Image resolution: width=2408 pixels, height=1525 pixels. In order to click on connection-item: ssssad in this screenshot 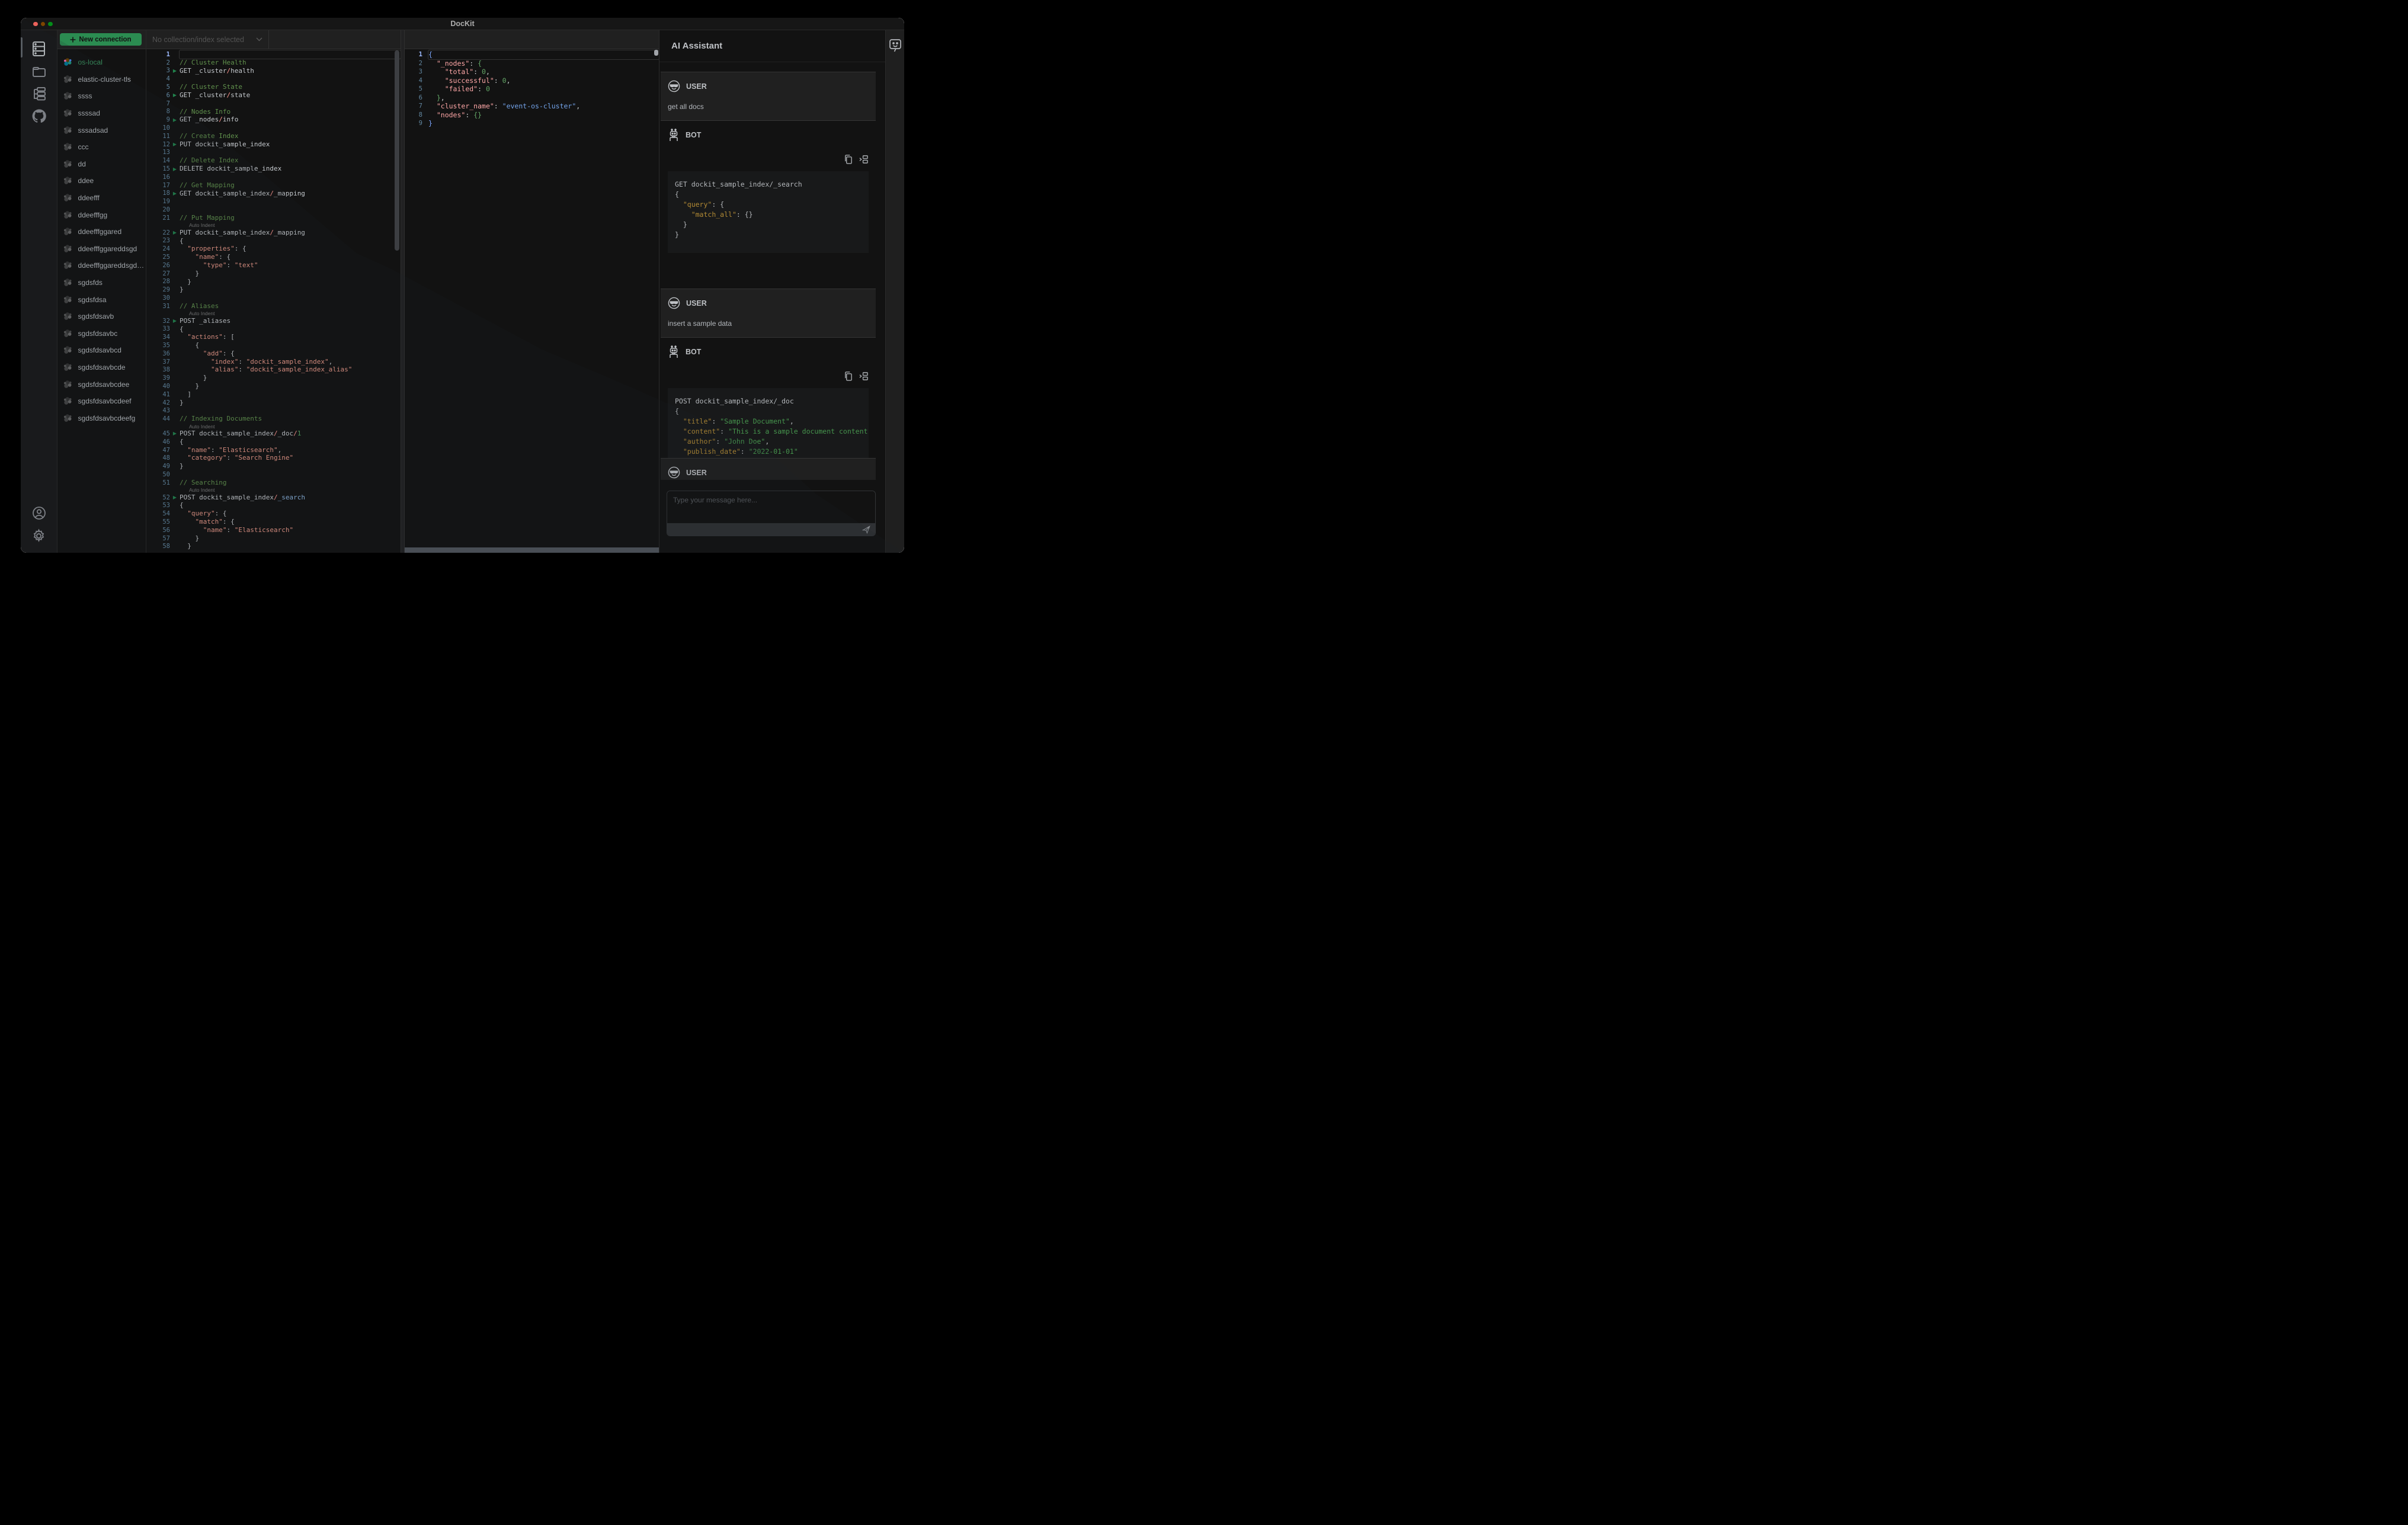, I will do `click(101, 113)`.